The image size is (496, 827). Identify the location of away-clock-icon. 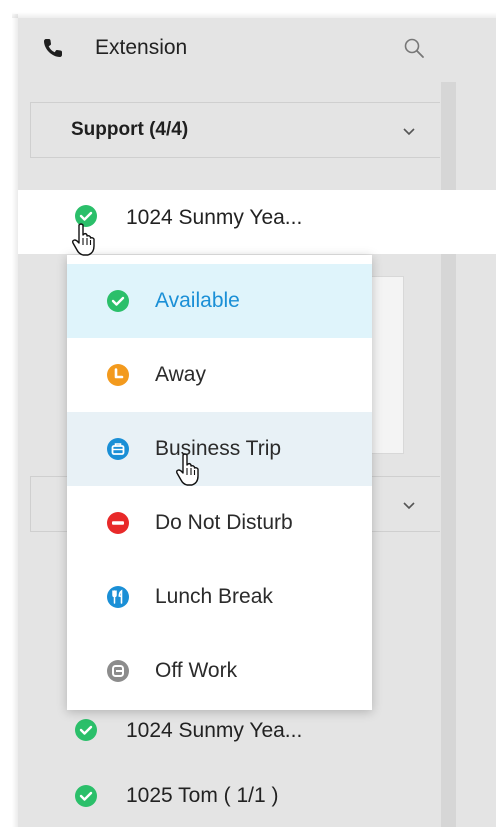
(118, 375).